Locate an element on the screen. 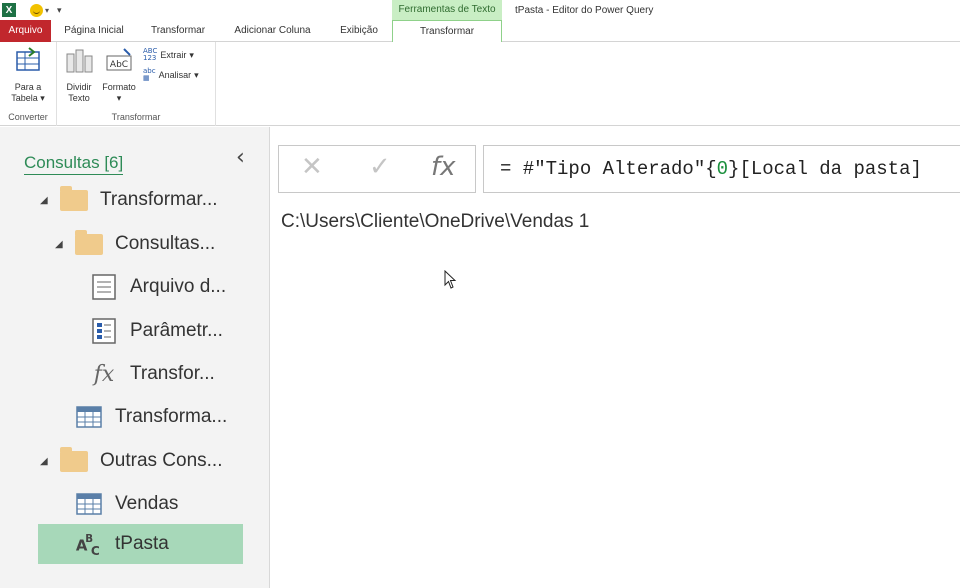  group-label-convert: Converter is located at coordinates (28, 117).